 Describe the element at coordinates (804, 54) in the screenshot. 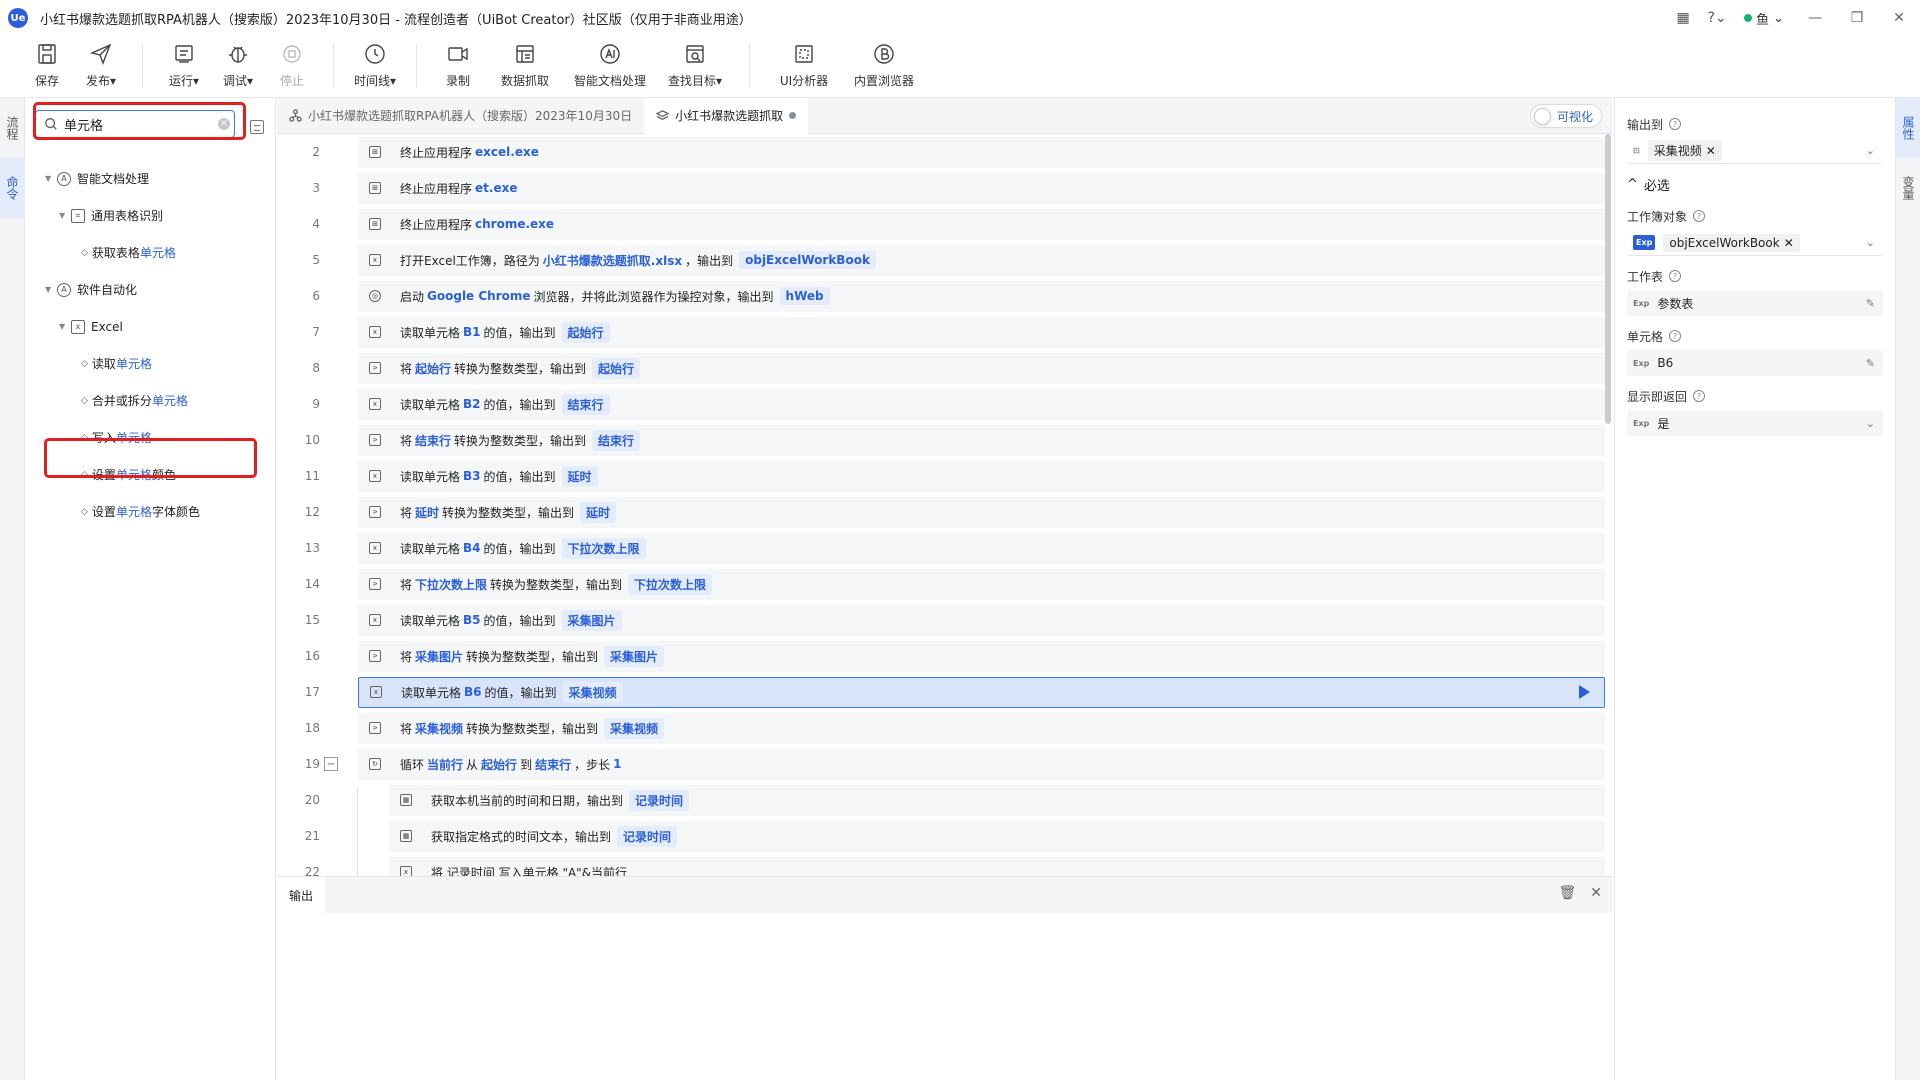

I see `ui-analyzer-icon` at that location.